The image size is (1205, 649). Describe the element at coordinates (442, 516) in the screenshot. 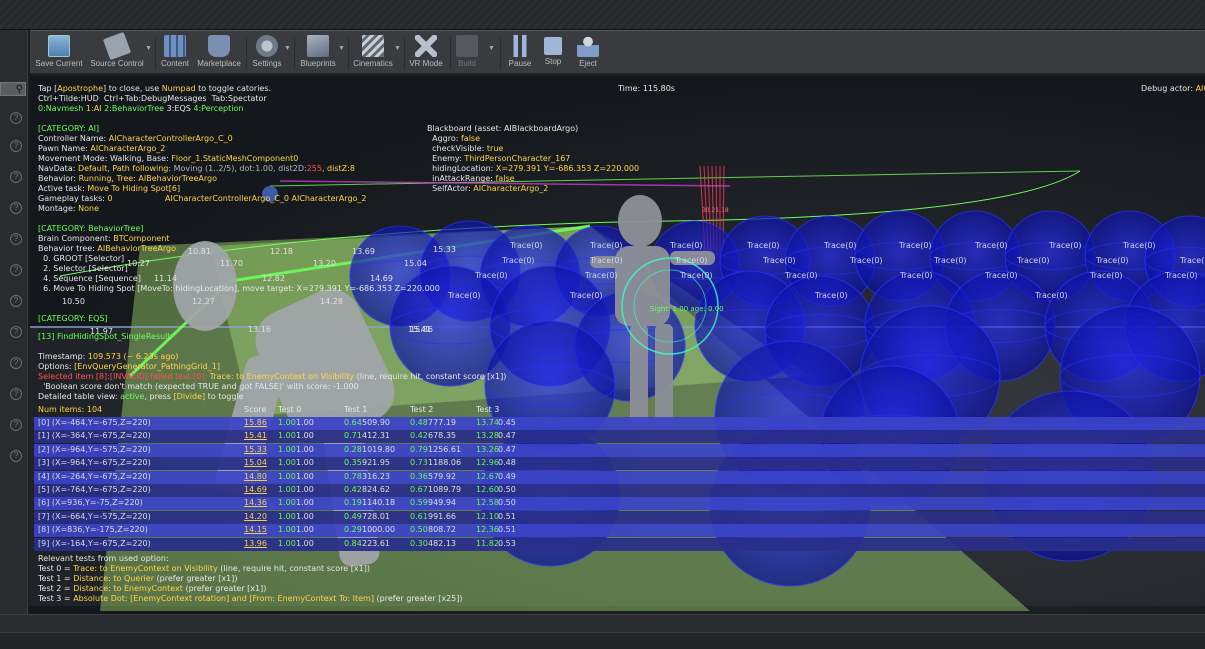

I see `cell-t2b: 991.66` at that location.